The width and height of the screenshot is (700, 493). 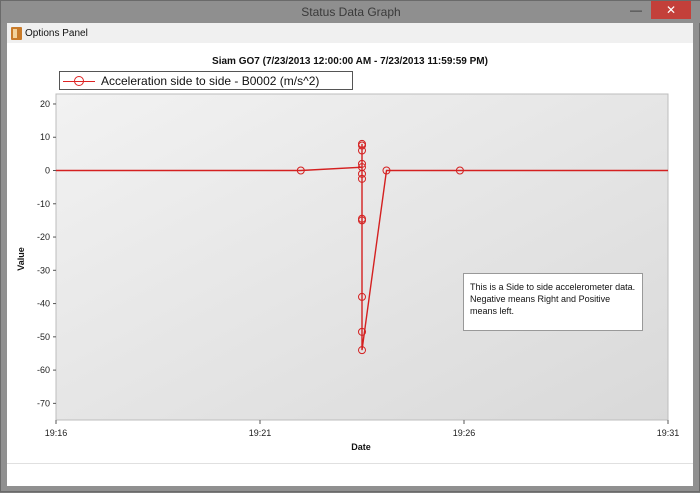 What do you see at coordinates (361, 447) in the screenshot?
I see `x-axis-label: Date` at bounding box center [361, 447].